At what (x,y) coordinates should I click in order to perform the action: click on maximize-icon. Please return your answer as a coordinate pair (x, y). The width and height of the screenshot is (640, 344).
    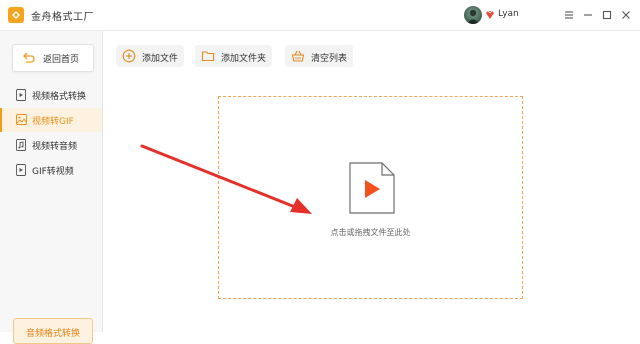
    Looking at the image, I should click on (607, 15).